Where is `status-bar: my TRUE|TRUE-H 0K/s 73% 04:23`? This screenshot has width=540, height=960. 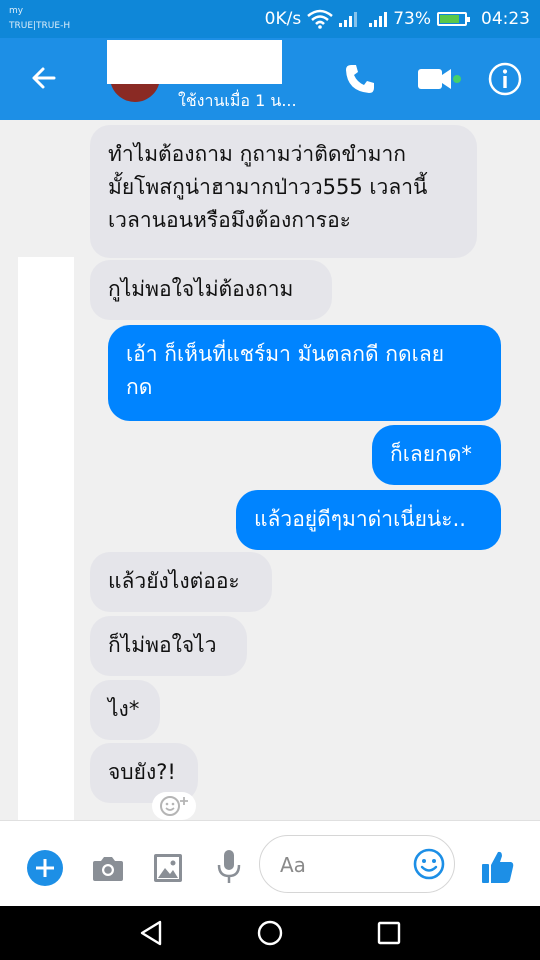
status-bar: my TRUE|TRUE-H 0K/s 73% 04:23 is located at coordinates (270, 19).